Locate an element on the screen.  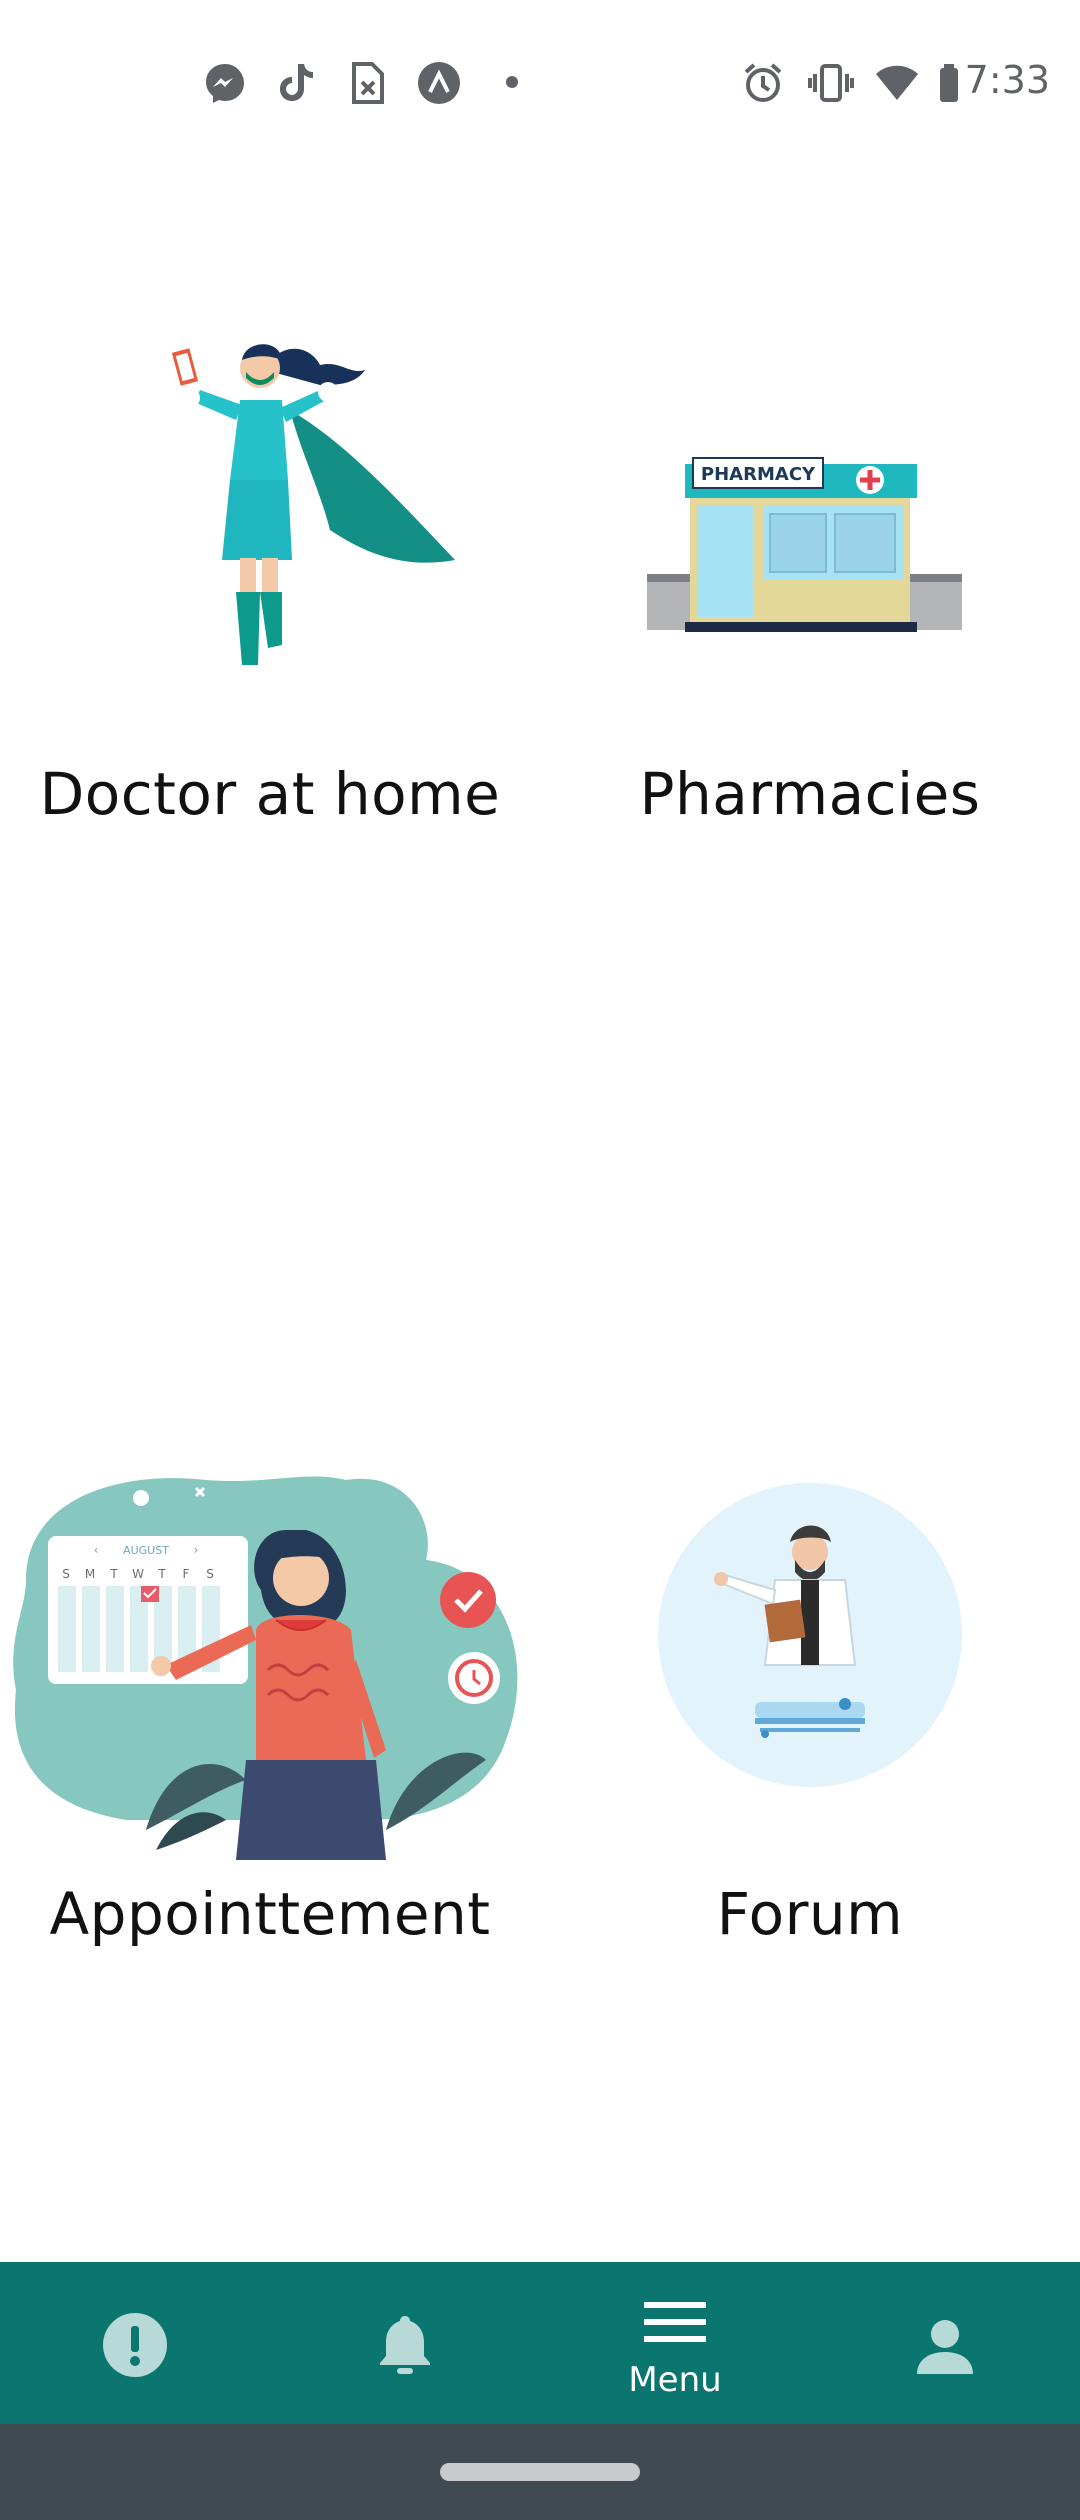
status-time: 7:33 is located at coordinates (1007, 80).